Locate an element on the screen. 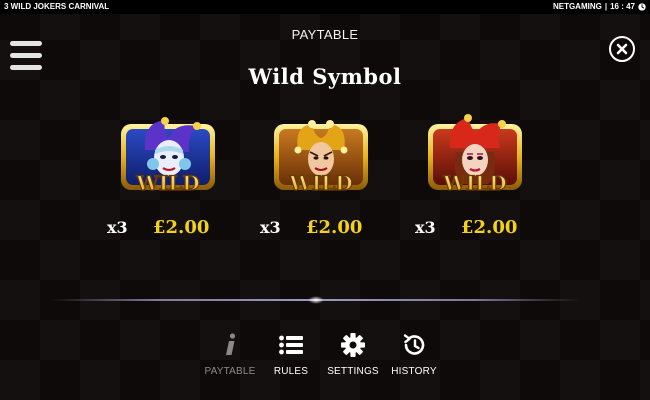  list-icon is located at coordinates (291, 345).